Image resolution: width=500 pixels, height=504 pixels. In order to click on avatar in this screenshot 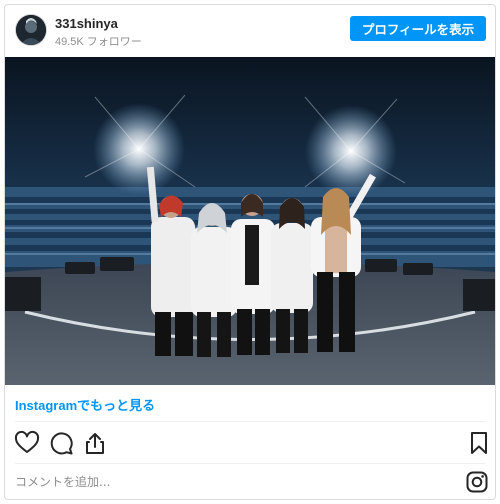, I will do `click(31, 30)`.